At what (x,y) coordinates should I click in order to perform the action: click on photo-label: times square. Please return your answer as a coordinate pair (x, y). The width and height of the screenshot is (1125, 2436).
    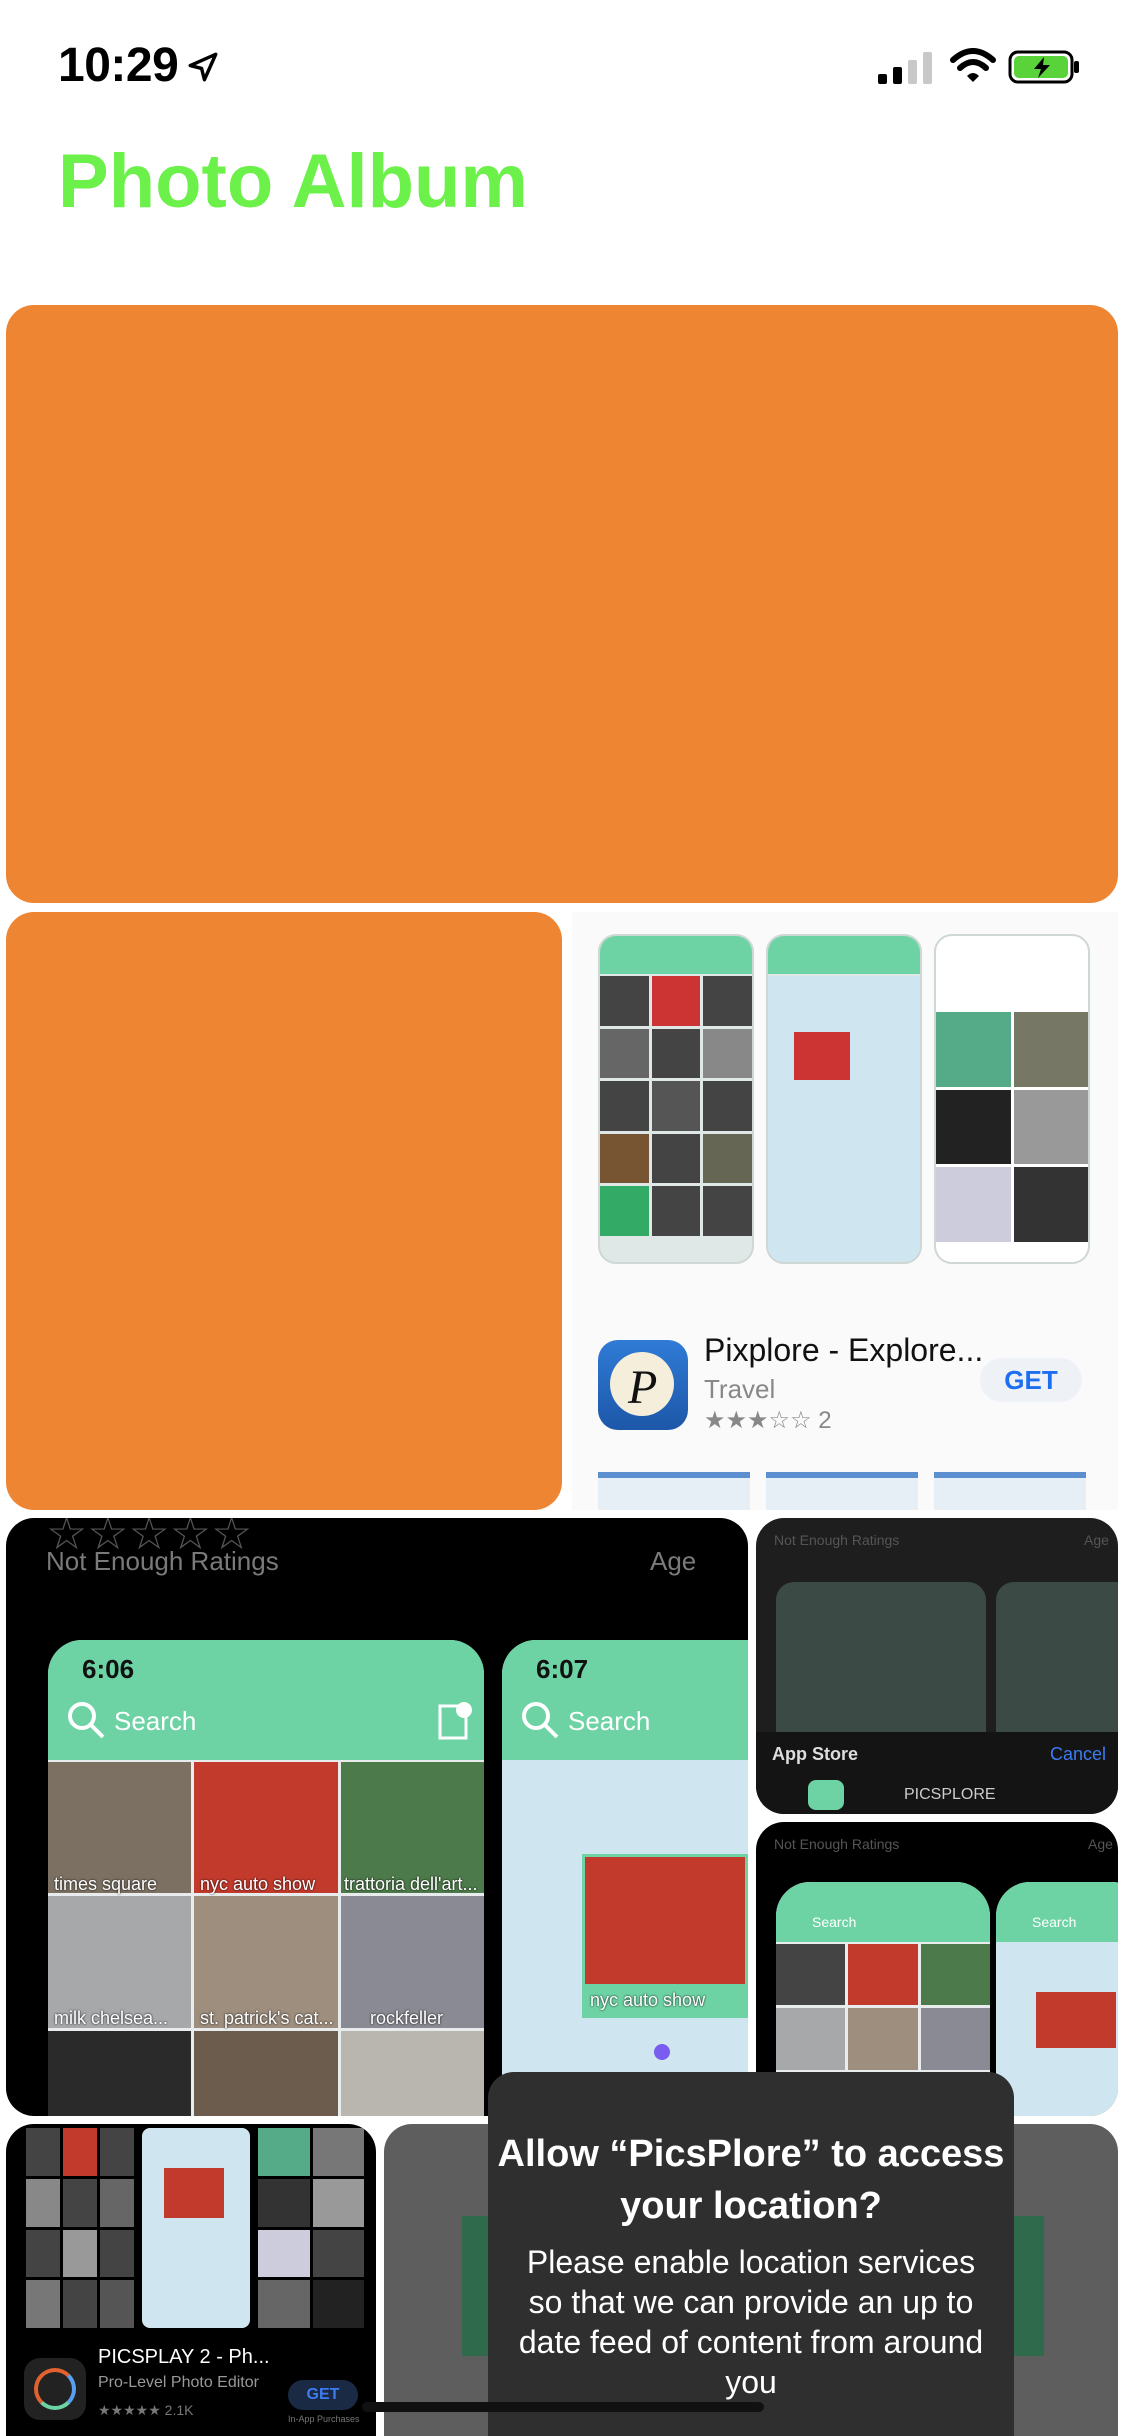
    Looking at the image, I should click on (106, 1884).